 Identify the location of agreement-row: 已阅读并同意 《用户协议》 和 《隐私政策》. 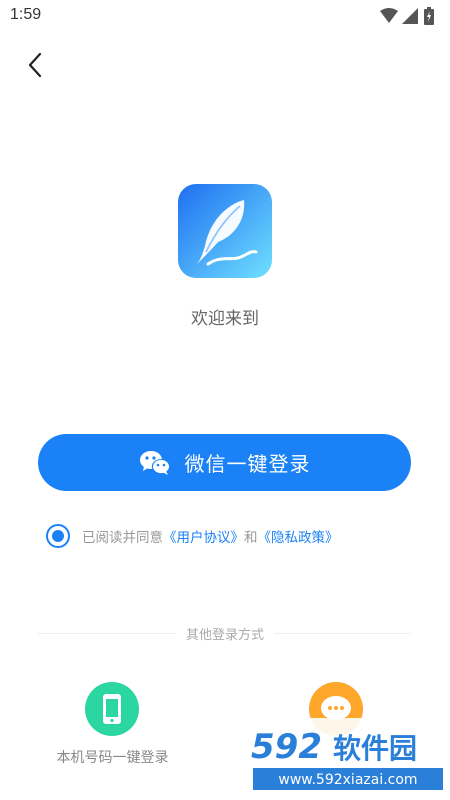
(192, 536).